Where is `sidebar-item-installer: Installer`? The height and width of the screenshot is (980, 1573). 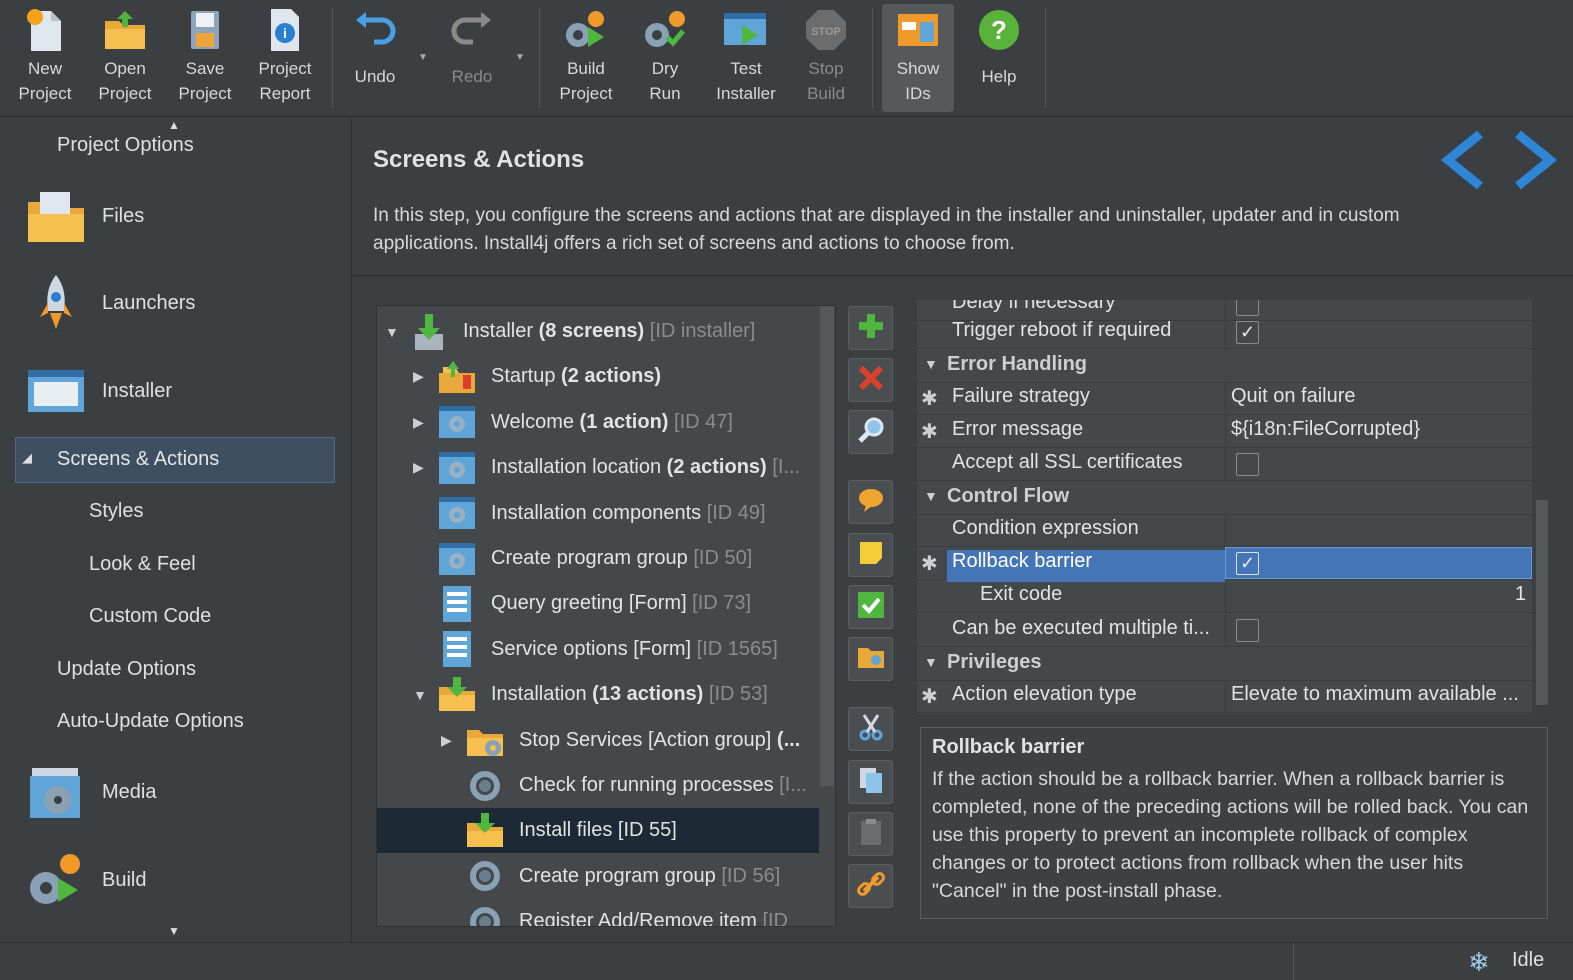 sidebar-item-installer: Installer is located at coordinates (98, 391).